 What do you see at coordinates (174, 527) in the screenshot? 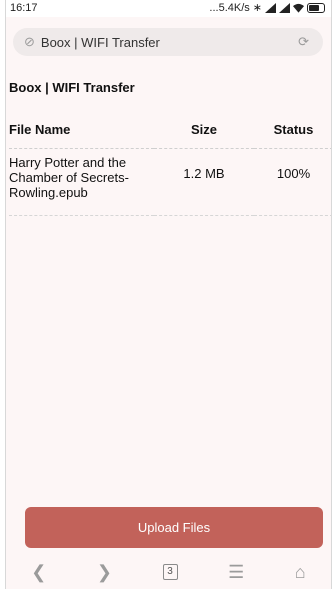
I see `upload-files-button: Upload Files` at bounding box center [174, 527].